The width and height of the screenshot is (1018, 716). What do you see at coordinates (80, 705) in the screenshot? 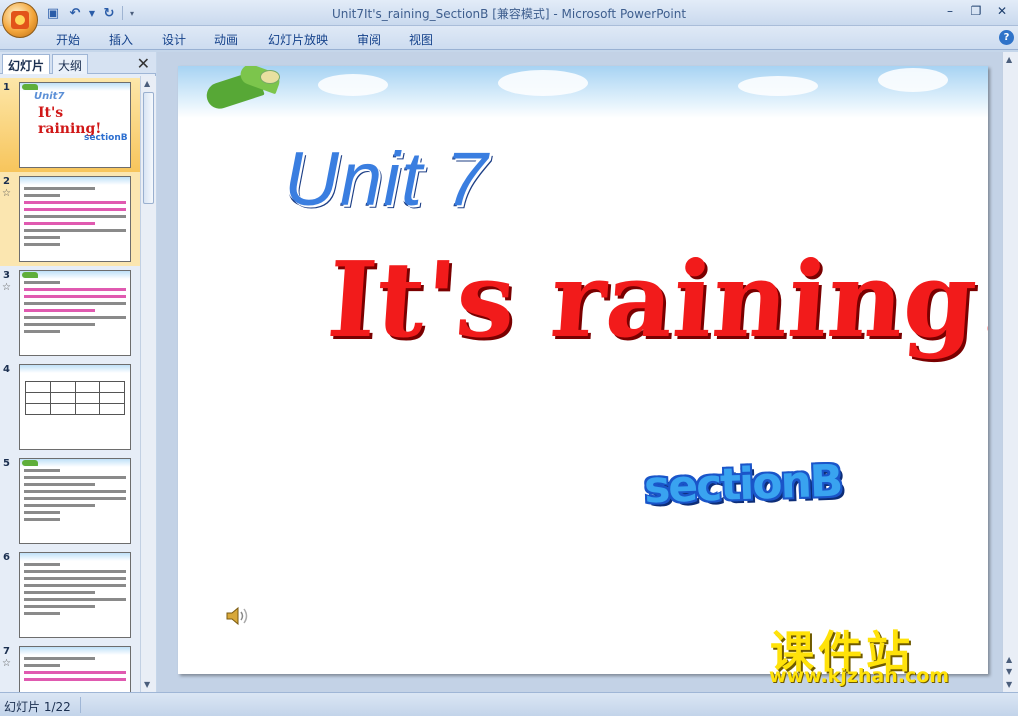
I see `status-separator` at bounding box center [80, 705].